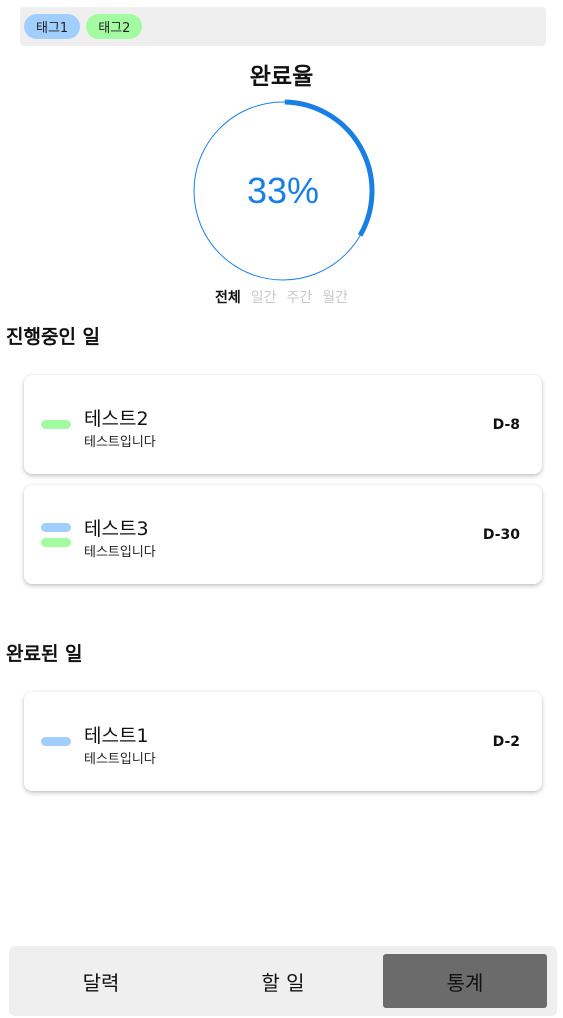  I want to click on task-card-test2: 테스트2 테스트입니다 D-8, so click(283, 424).